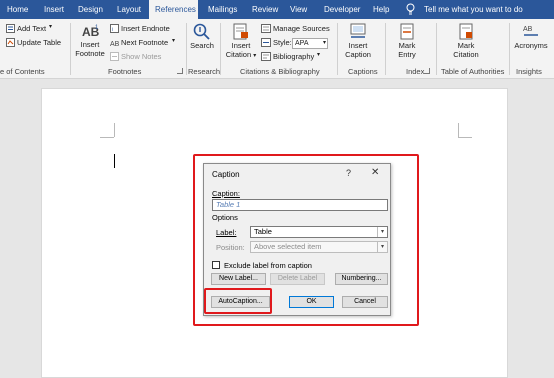 The image size is (554, 378). Describe the element at coordinates (114, 56) in the screenshot. I see `show-notes-icon` at that location.